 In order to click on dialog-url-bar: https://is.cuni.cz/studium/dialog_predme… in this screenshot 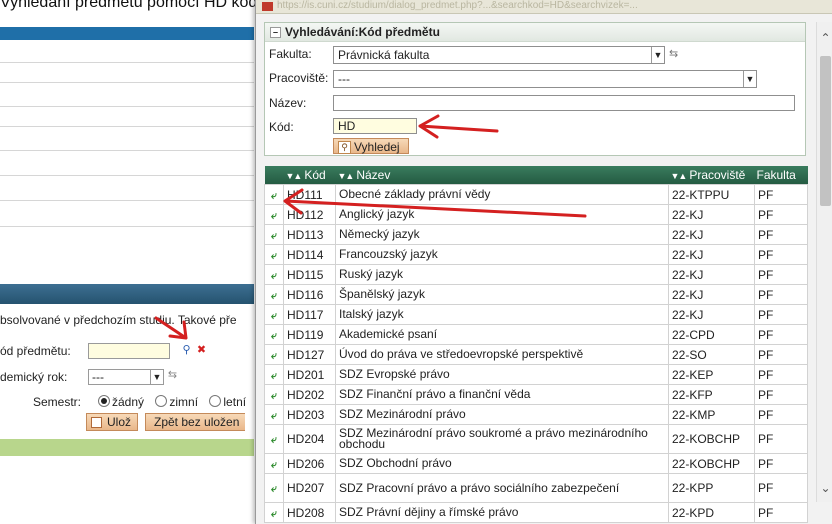, I will do `click(544, 7)`.